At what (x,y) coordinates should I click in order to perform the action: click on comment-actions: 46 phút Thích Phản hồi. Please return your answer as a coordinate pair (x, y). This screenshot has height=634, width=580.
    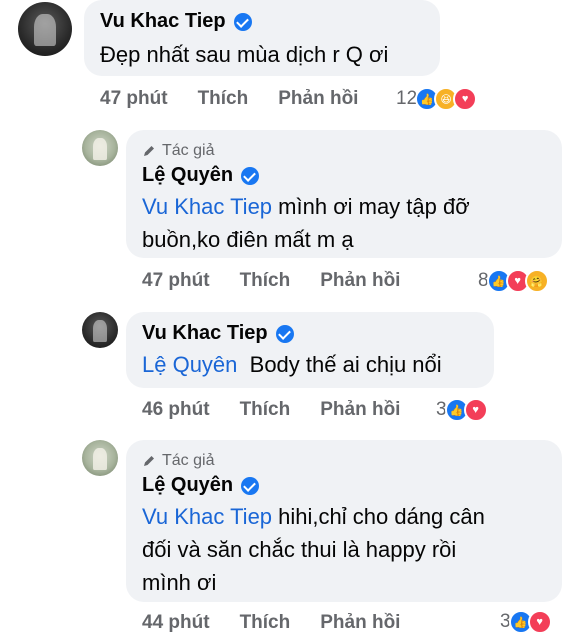
    Looking at the image, I should click on (271, 410).